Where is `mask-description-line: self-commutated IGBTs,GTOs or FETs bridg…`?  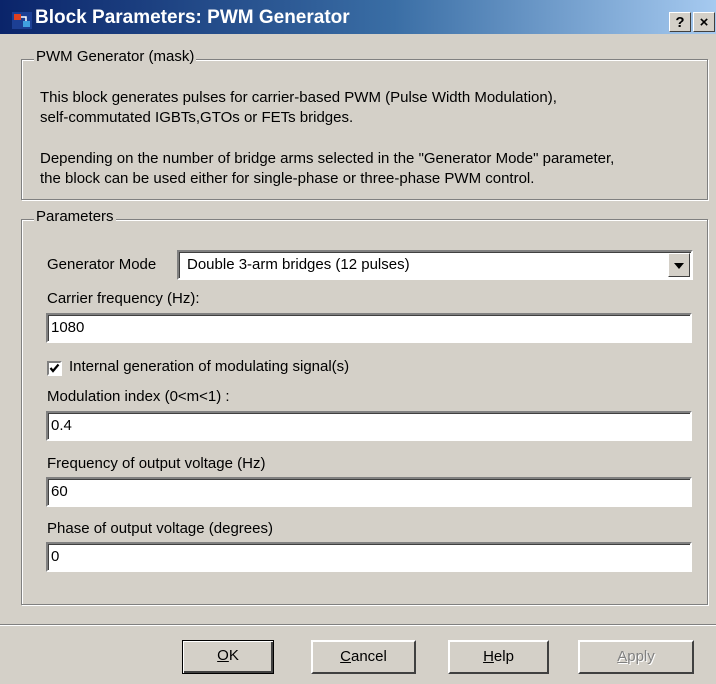 mask-description-line: self-commutated IGBTs,GTOs or FETs bridg… is located at coordinates (197, 117).